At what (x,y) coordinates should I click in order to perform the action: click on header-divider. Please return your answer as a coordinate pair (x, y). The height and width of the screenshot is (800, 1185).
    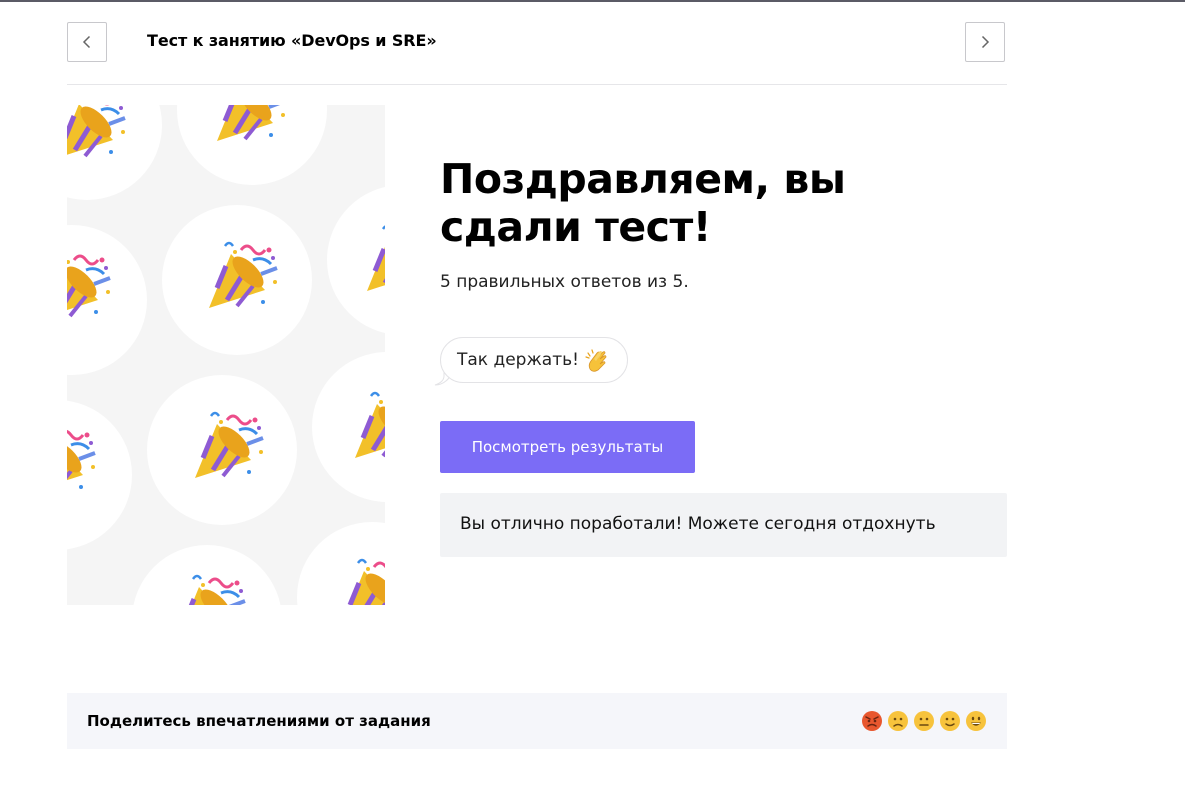
    Looking at the image, I should click on (537, 84).